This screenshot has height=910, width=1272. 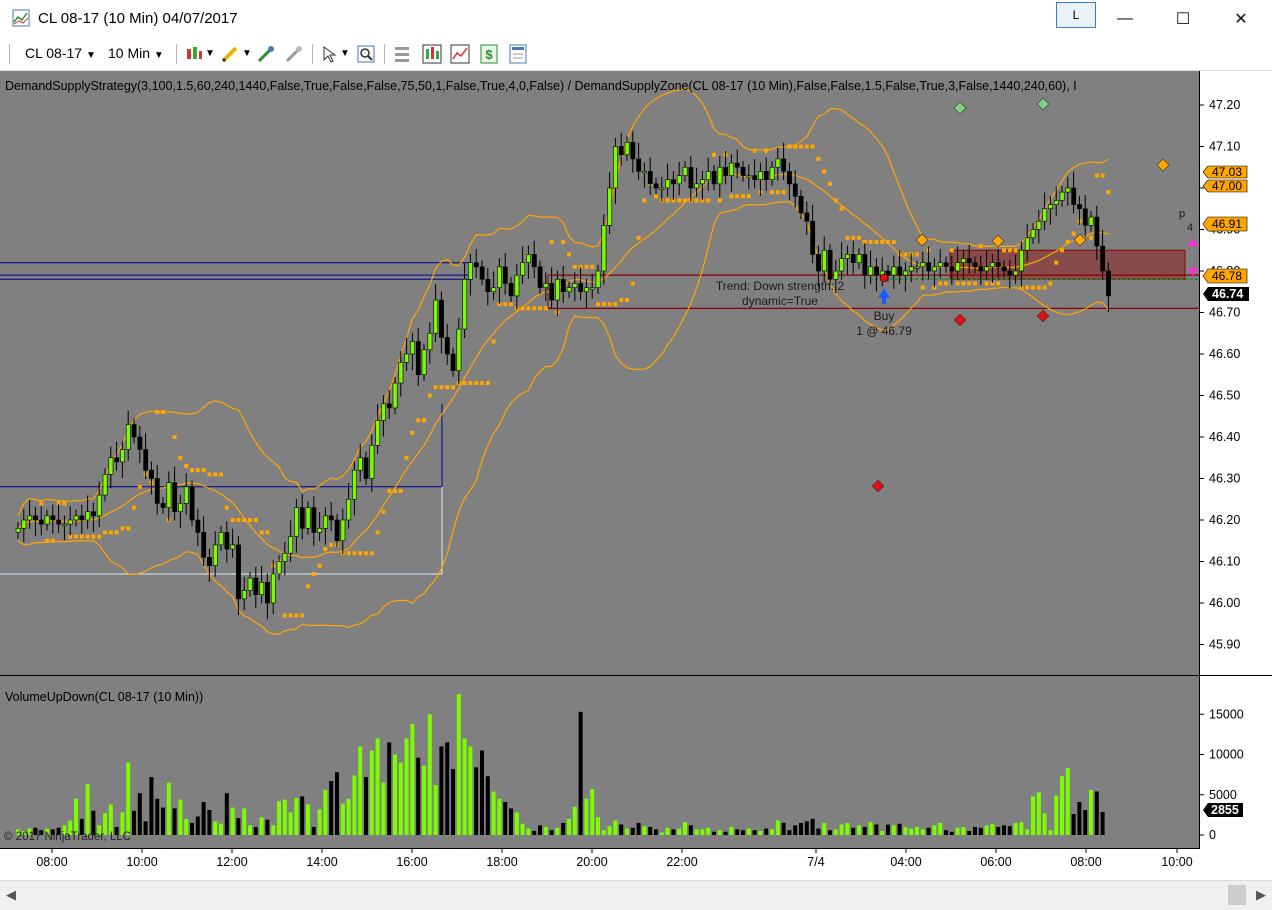 I want to click on dollar-icon: $, so click(x=489, y=54).